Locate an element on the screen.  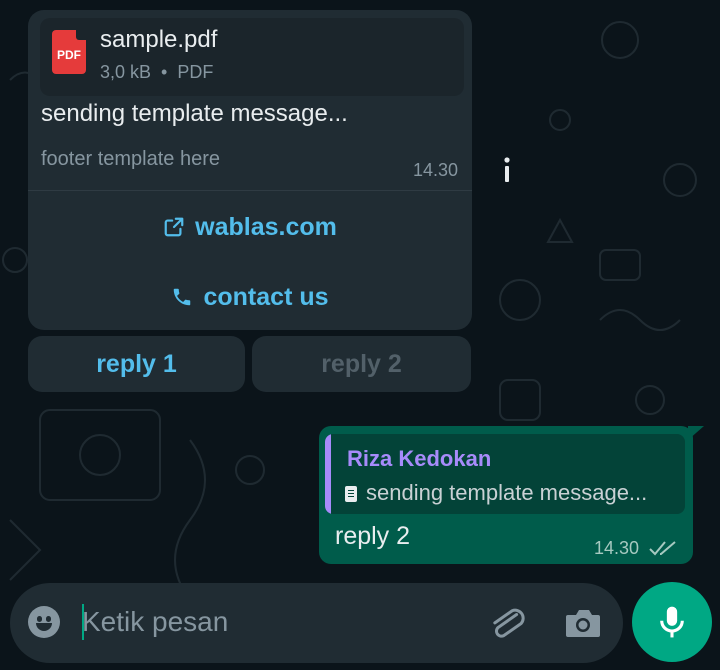
pdf-icon-label: PDF is located at coordinates (69, 55).